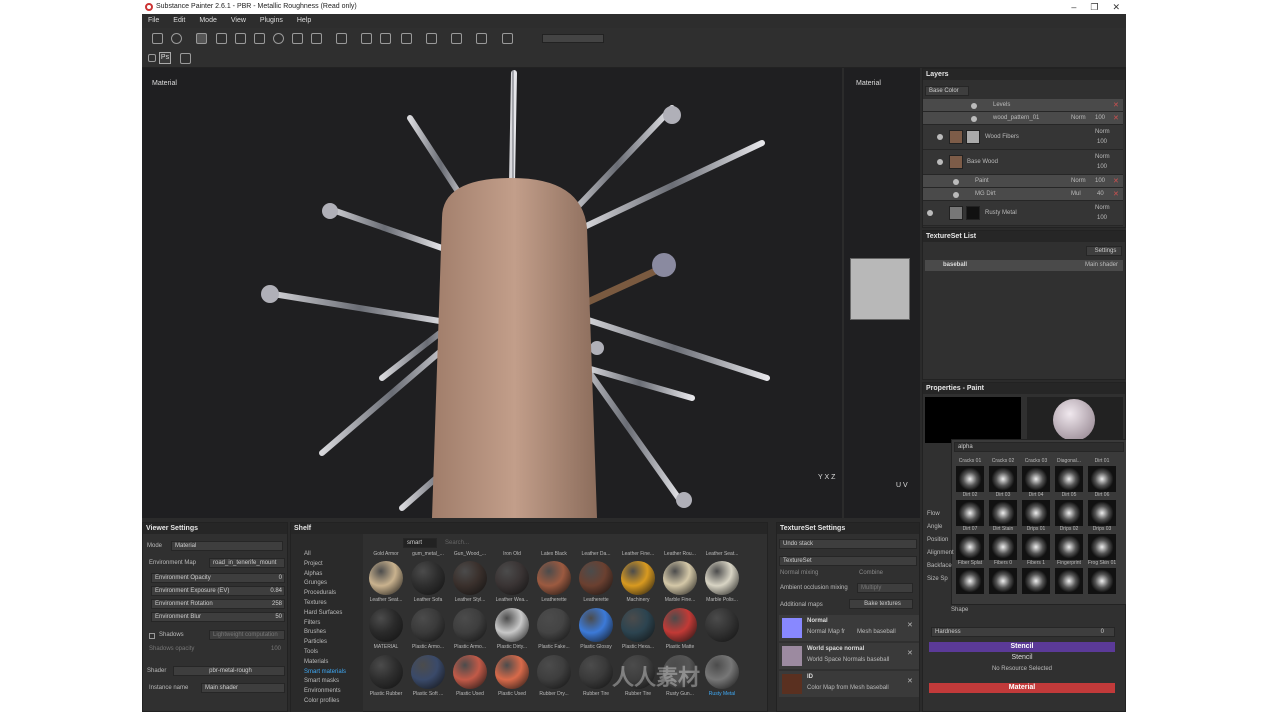  I want to click on layer-opacity: 40, so click(1100, 194).